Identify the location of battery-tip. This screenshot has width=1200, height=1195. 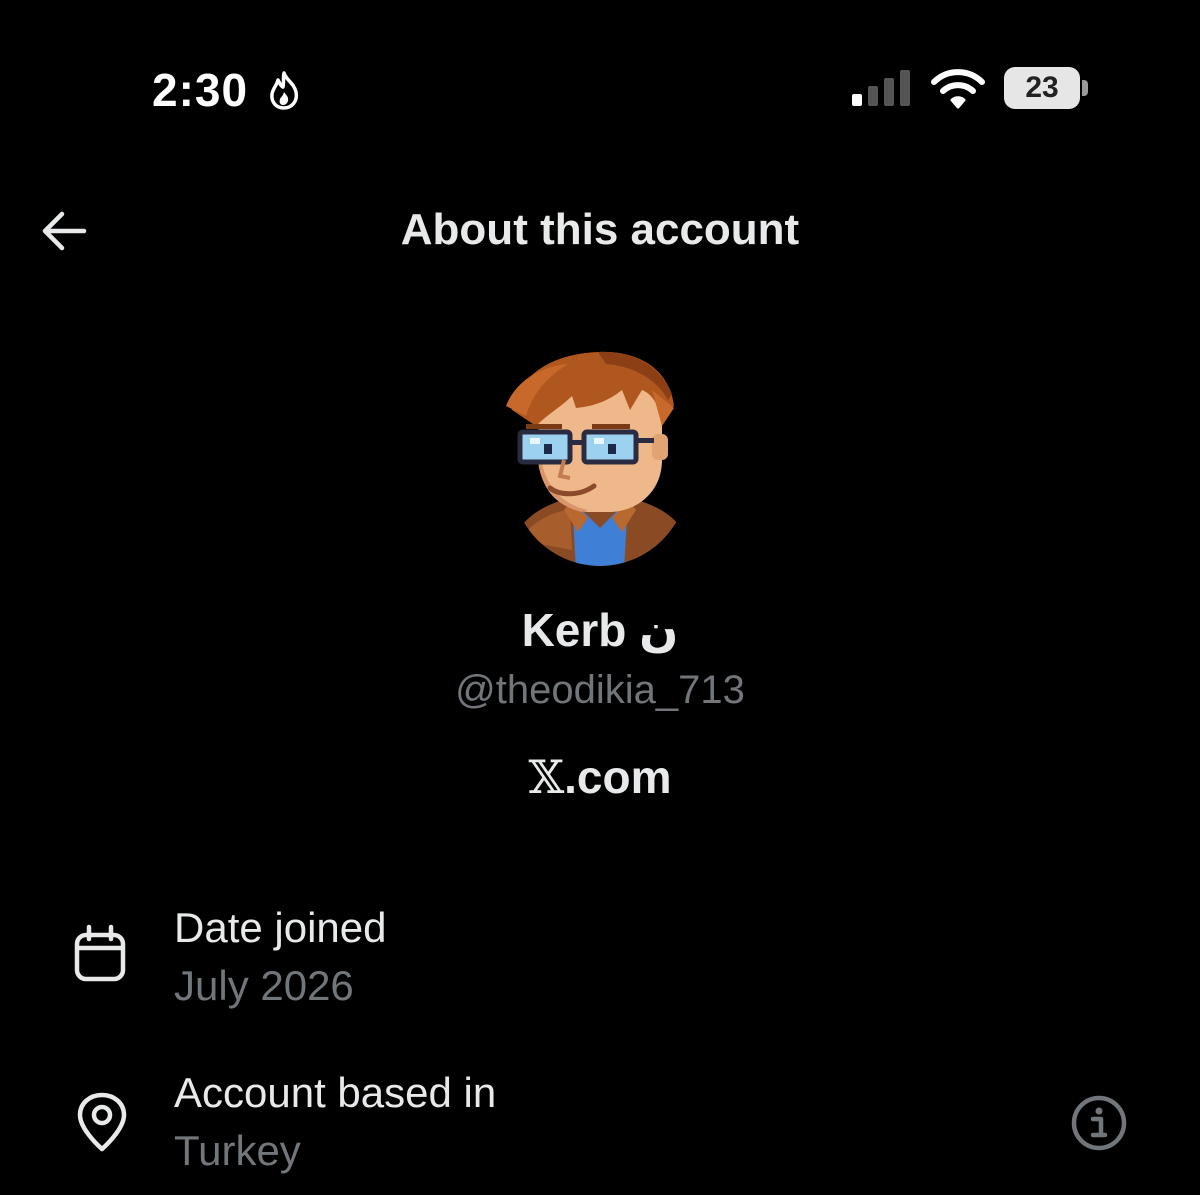
(1085, 88).